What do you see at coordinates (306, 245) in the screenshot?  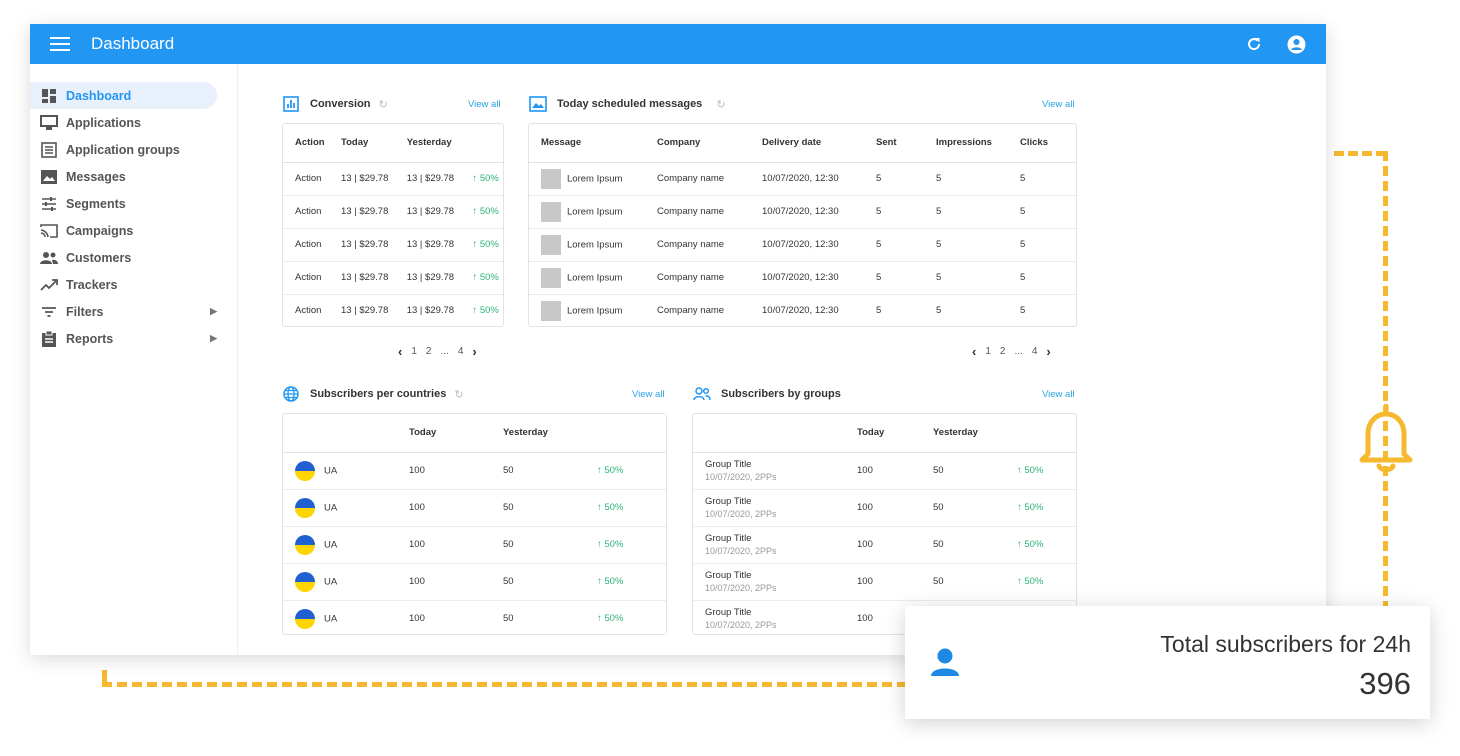 I see `table-cell: Action` at bounding box center [306, 245].